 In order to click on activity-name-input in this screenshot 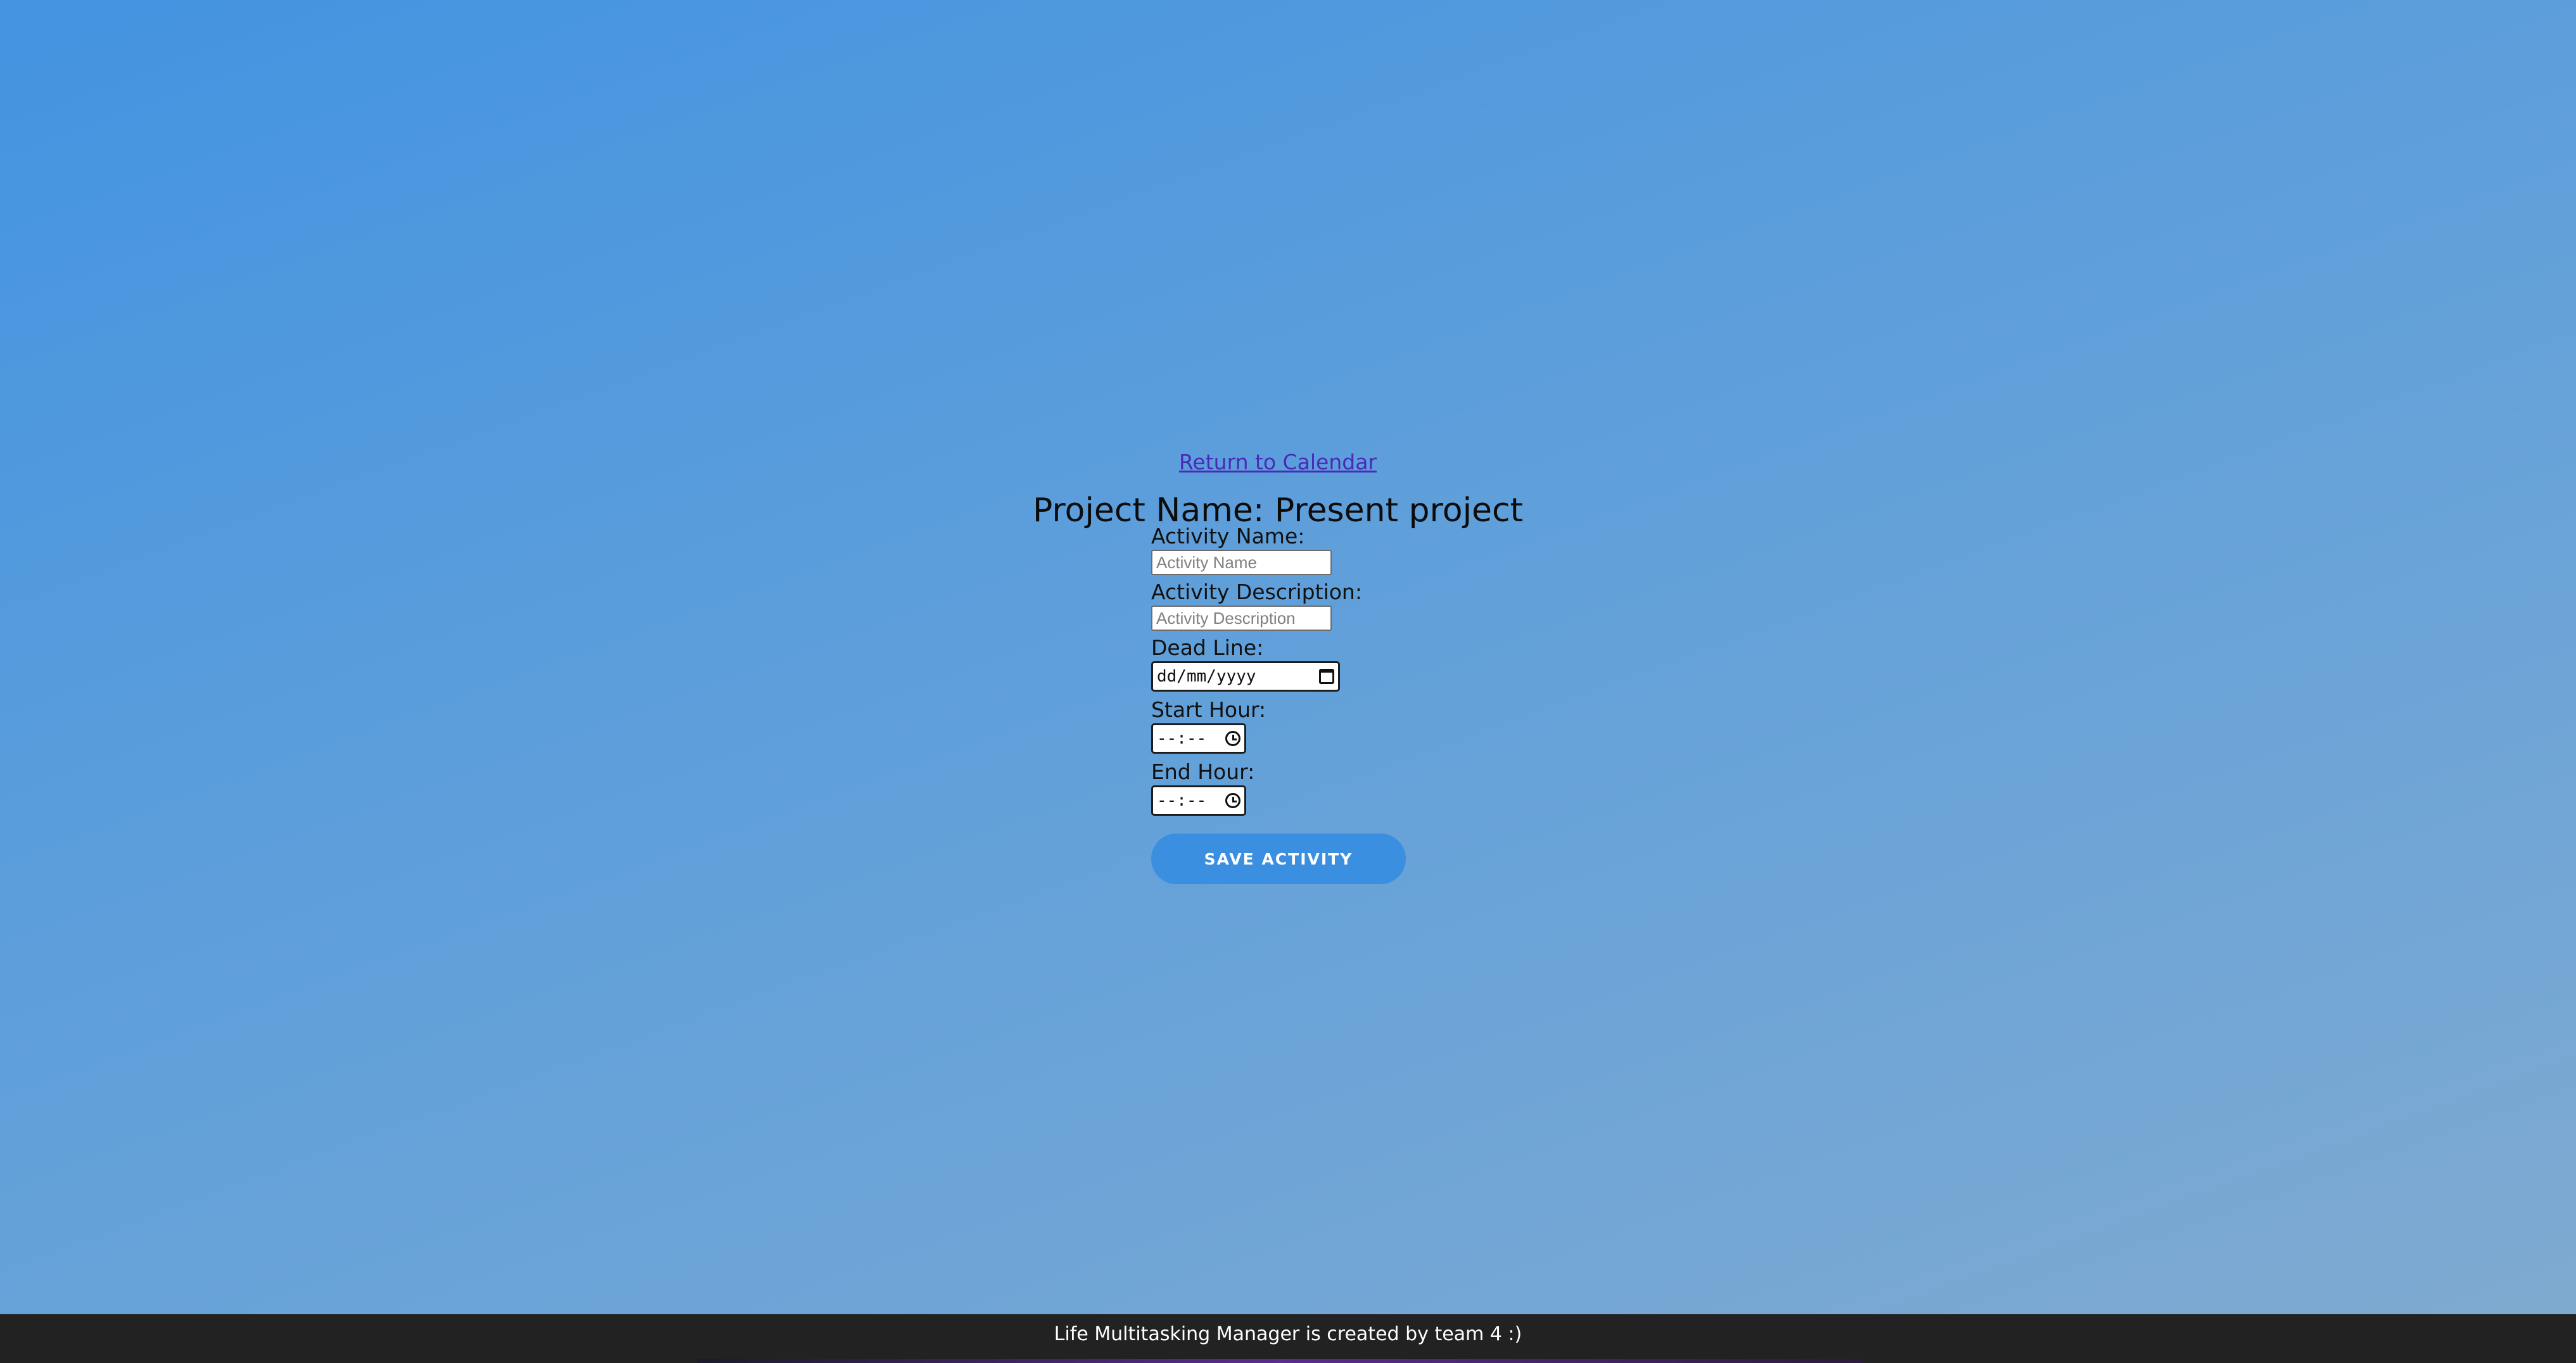, I will do `click(1241, 562)`.